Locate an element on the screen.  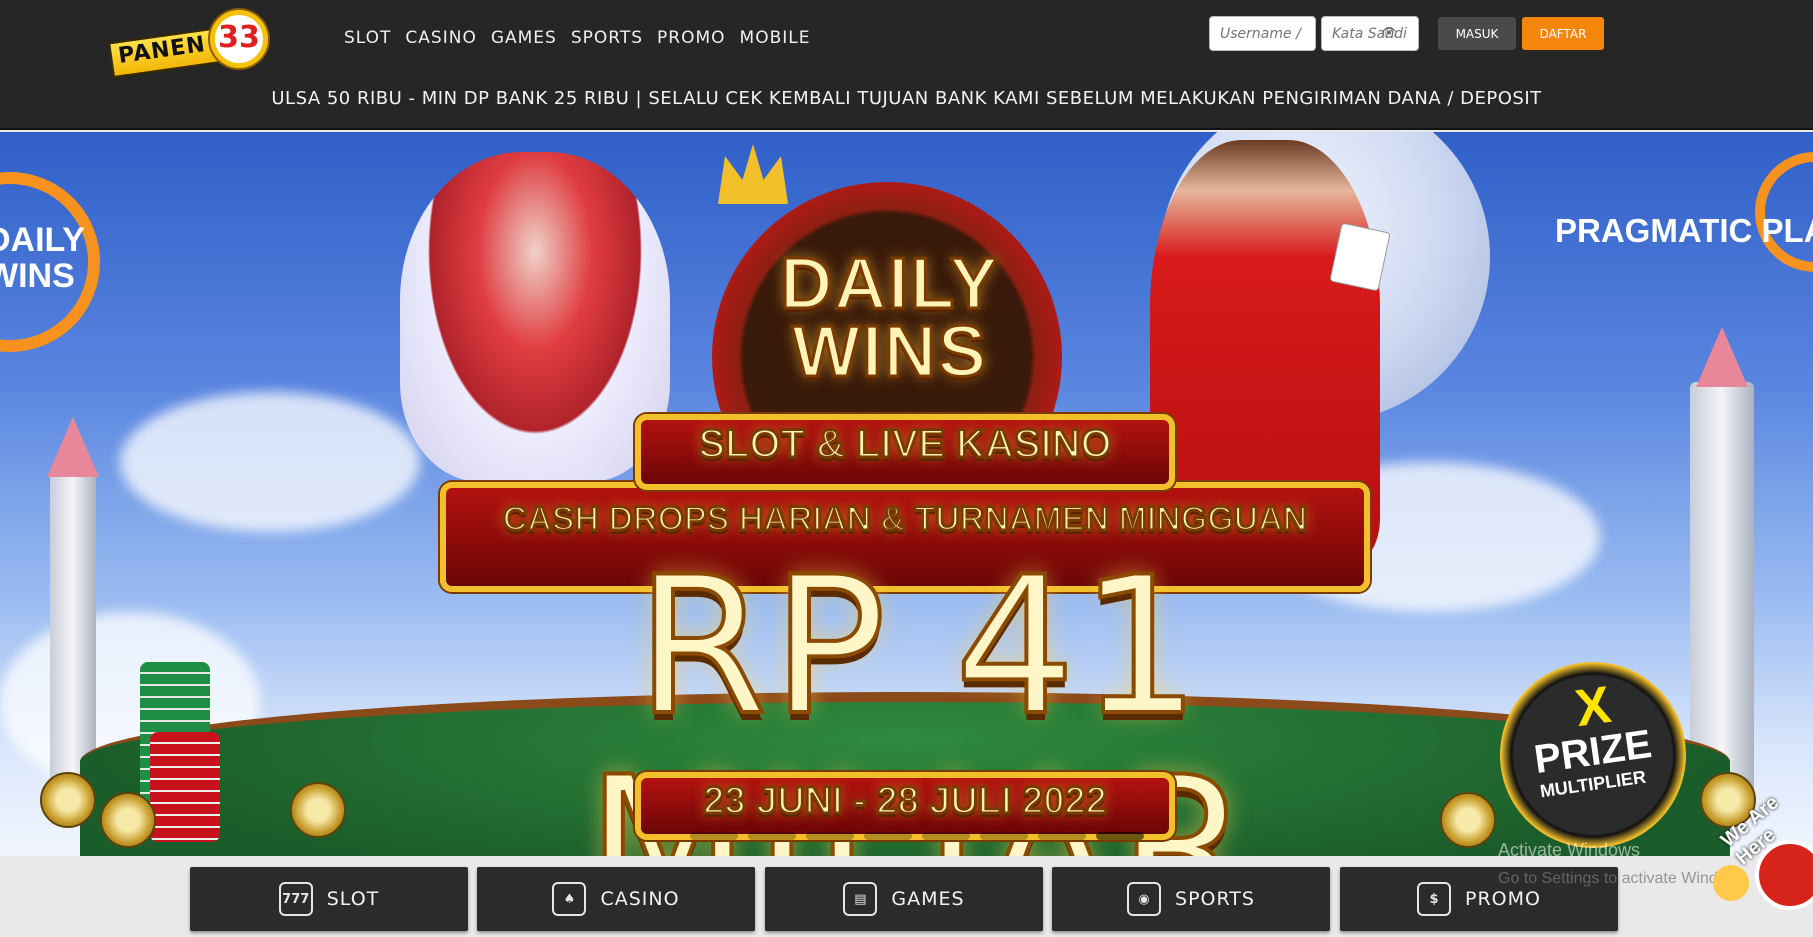
login-button: MASUK is located at coordinates (1477, 33).